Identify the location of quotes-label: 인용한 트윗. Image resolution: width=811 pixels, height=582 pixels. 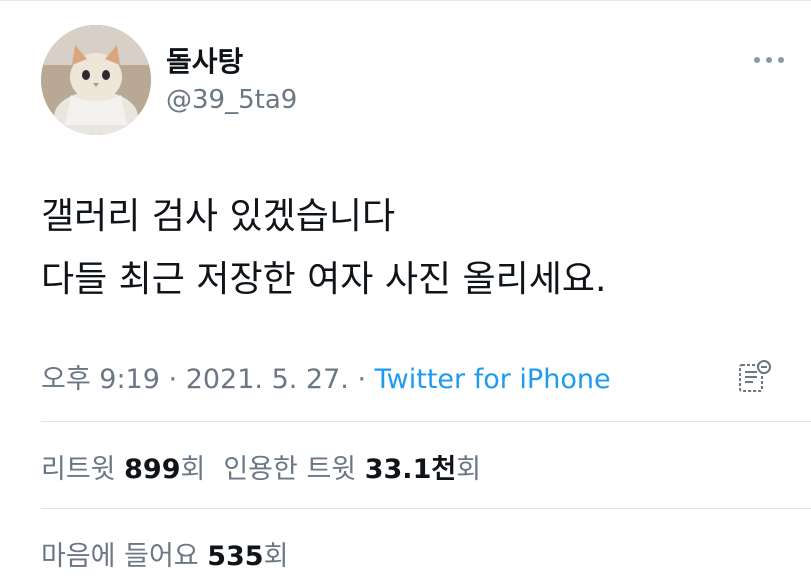
(290, 469).